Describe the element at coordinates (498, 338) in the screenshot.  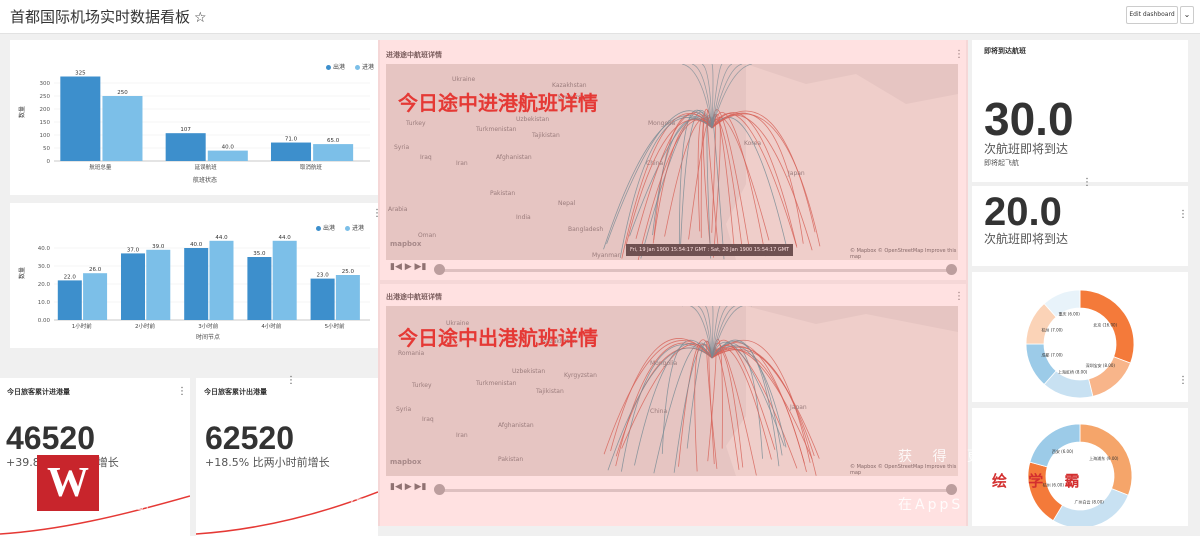
I see `outbound-overlay-title: 今日途中出港航班详情` at that location.